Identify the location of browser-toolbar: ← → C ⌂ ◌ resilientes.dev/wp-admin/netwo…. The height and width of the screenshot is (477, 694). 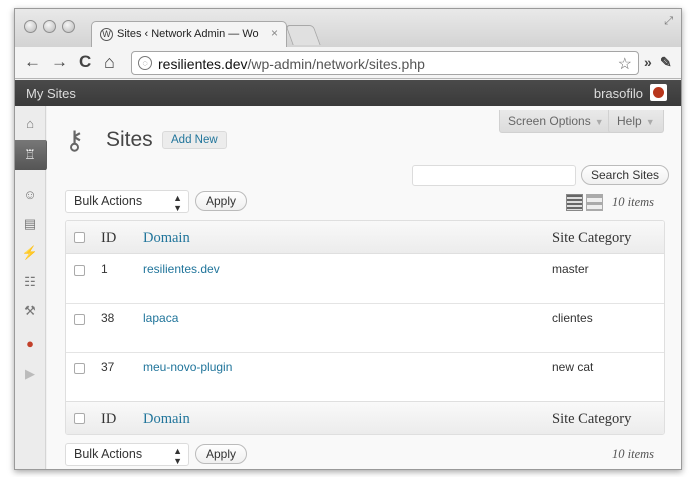
(348, 63).